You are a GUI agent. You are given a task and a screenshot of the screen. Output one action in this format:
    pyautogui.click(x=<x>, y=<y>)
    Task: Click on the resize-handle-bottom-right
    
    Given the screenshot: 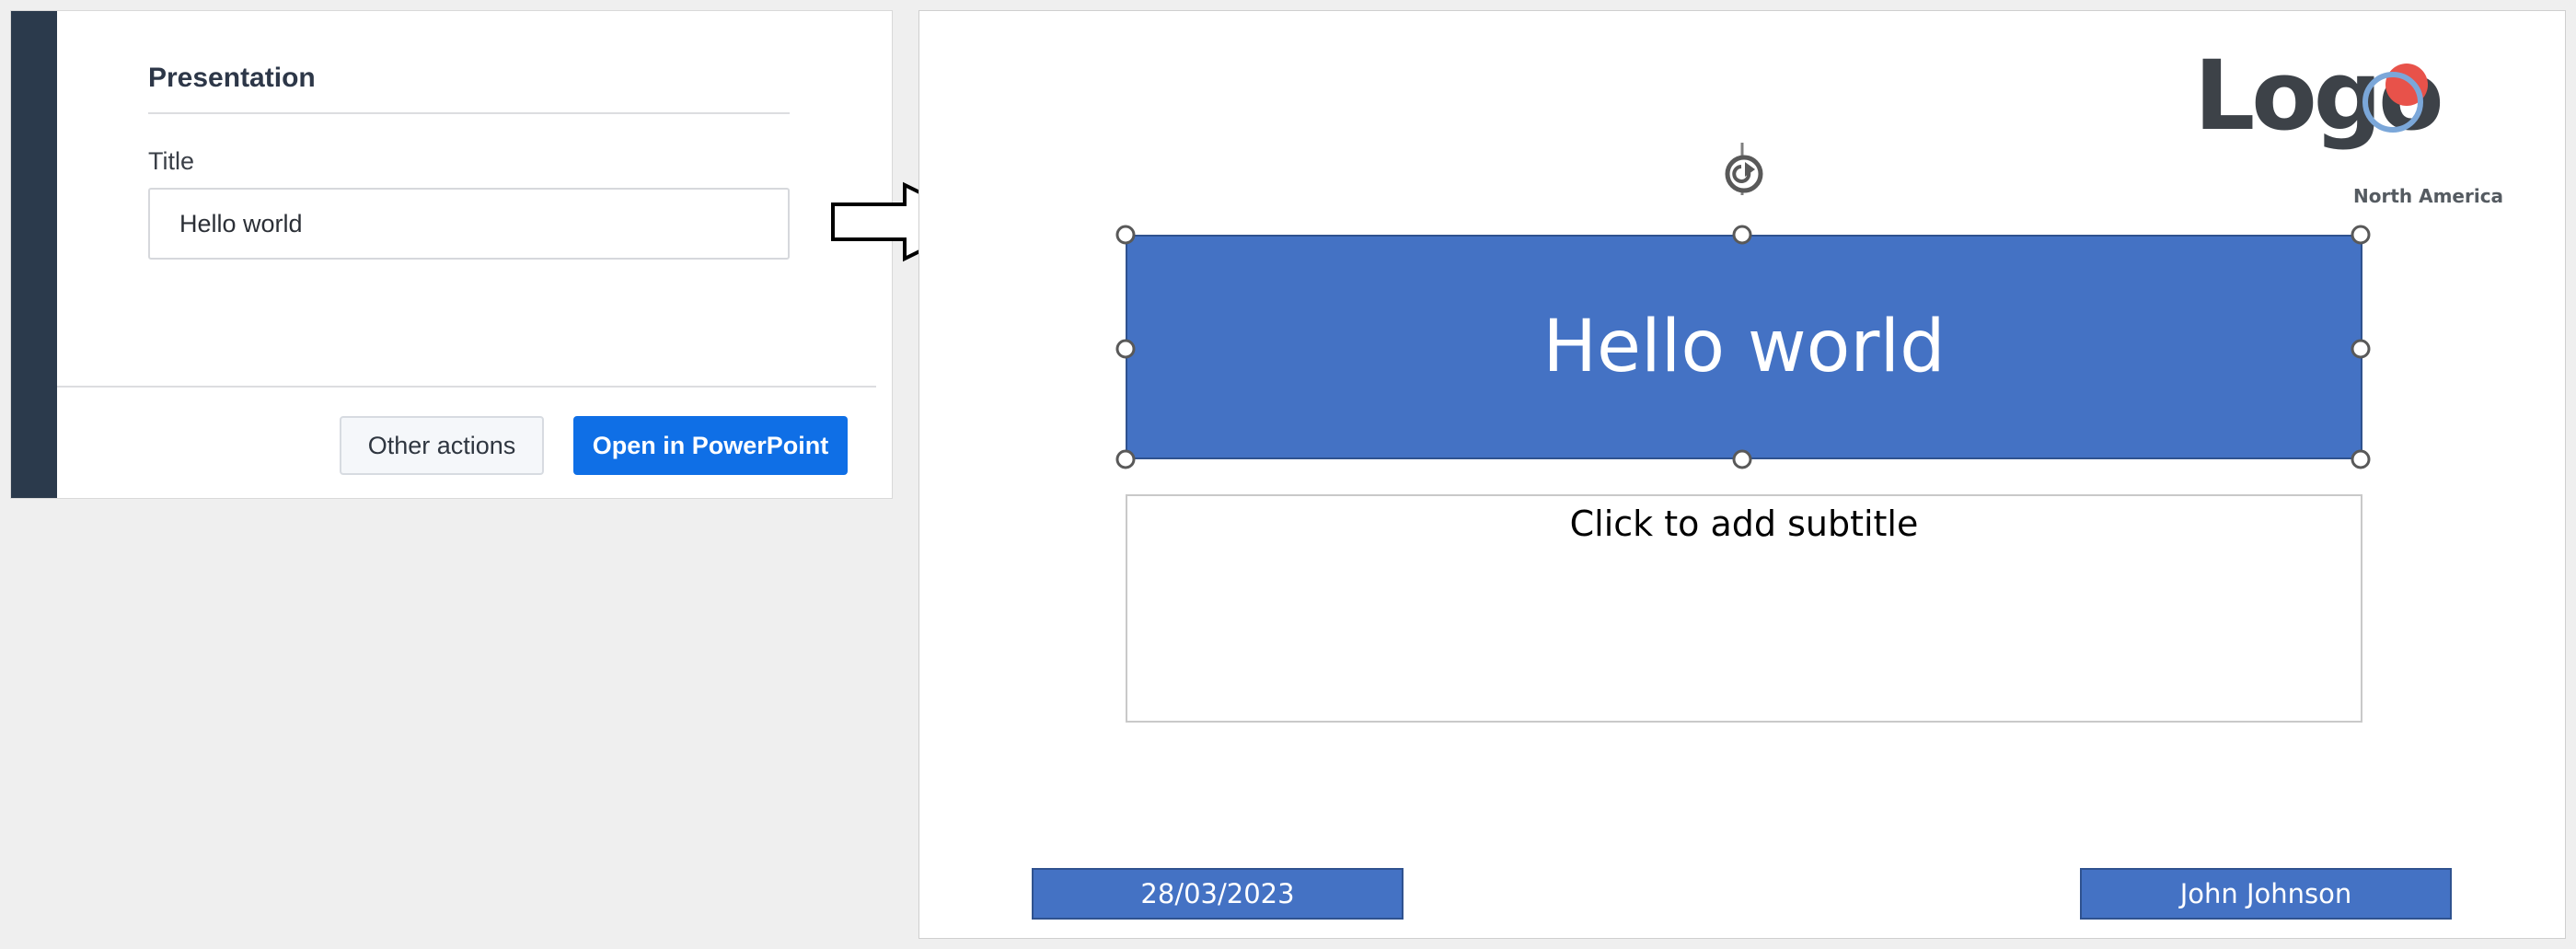 What is the action you would take?
    pyautogui.click(x=2361, y=459)
    